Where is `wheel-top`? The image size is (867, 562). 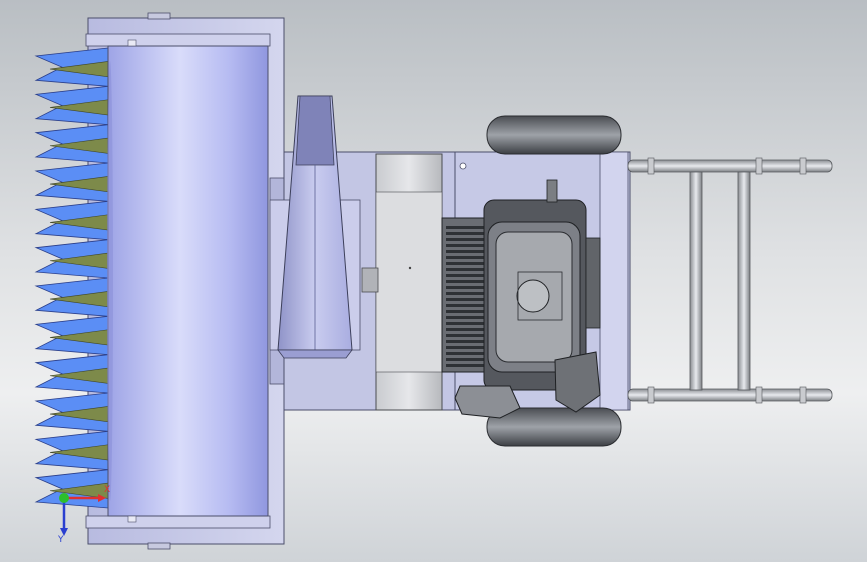
wheel-top is located at coordinates (554, 135).